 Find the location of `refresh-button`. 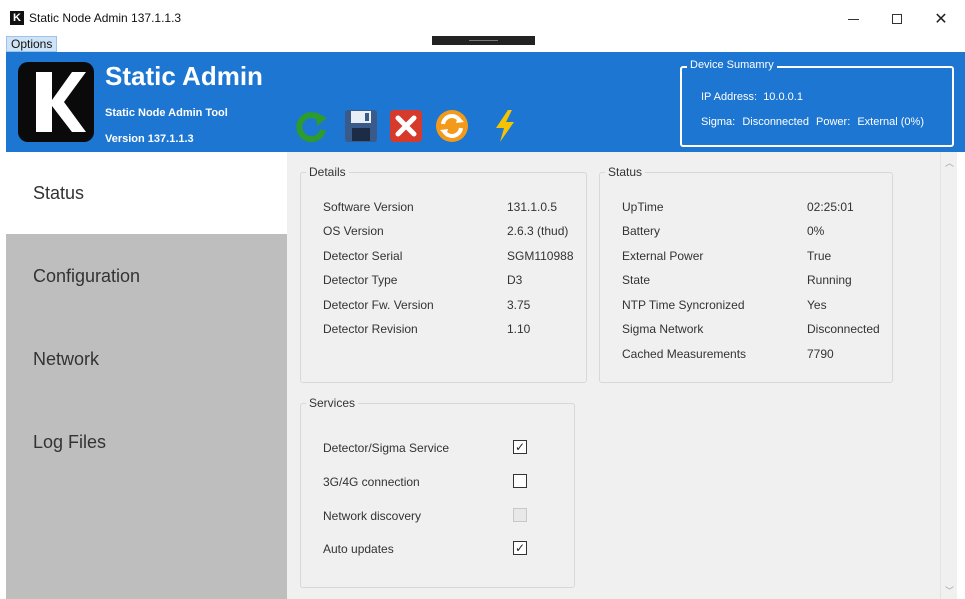

refresh-button is located at coordinates (311, 126).